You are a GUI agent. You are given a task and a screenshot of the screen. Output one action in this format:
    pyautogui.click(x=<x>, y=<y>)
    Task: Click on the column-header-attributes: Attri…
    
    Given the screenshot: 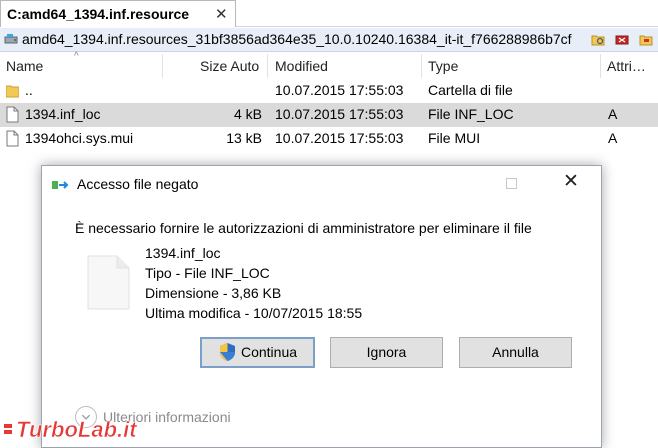 What is the action you would take?
    pyautogui.click(x=626, y=66)
    